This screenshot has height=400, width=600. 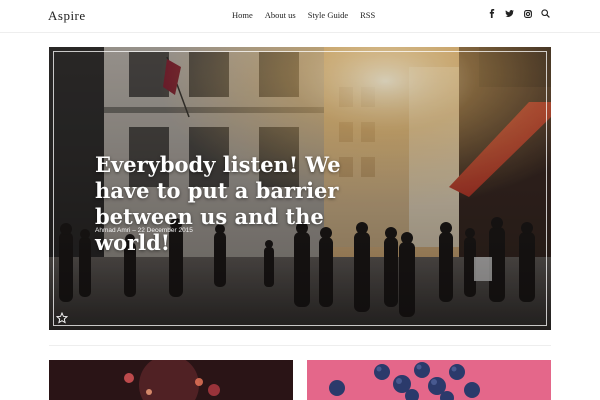 I want to click on site-logo: Aspire, so click(x=67, y=16).